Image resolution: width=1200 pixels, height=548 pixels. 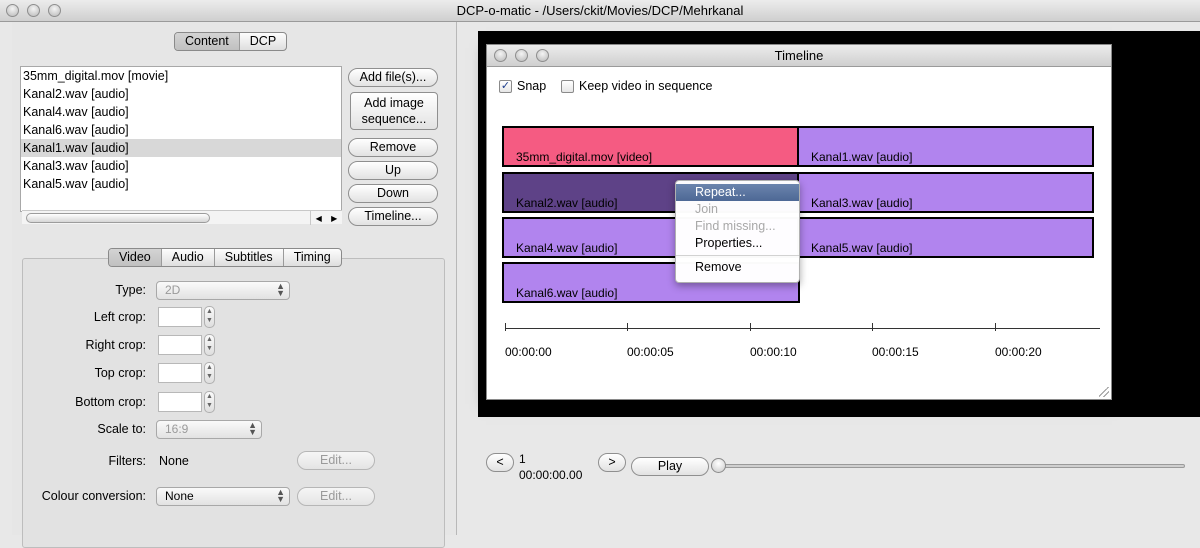 I want to click on timeline-title: Timeline, so click(x=799, y=55).